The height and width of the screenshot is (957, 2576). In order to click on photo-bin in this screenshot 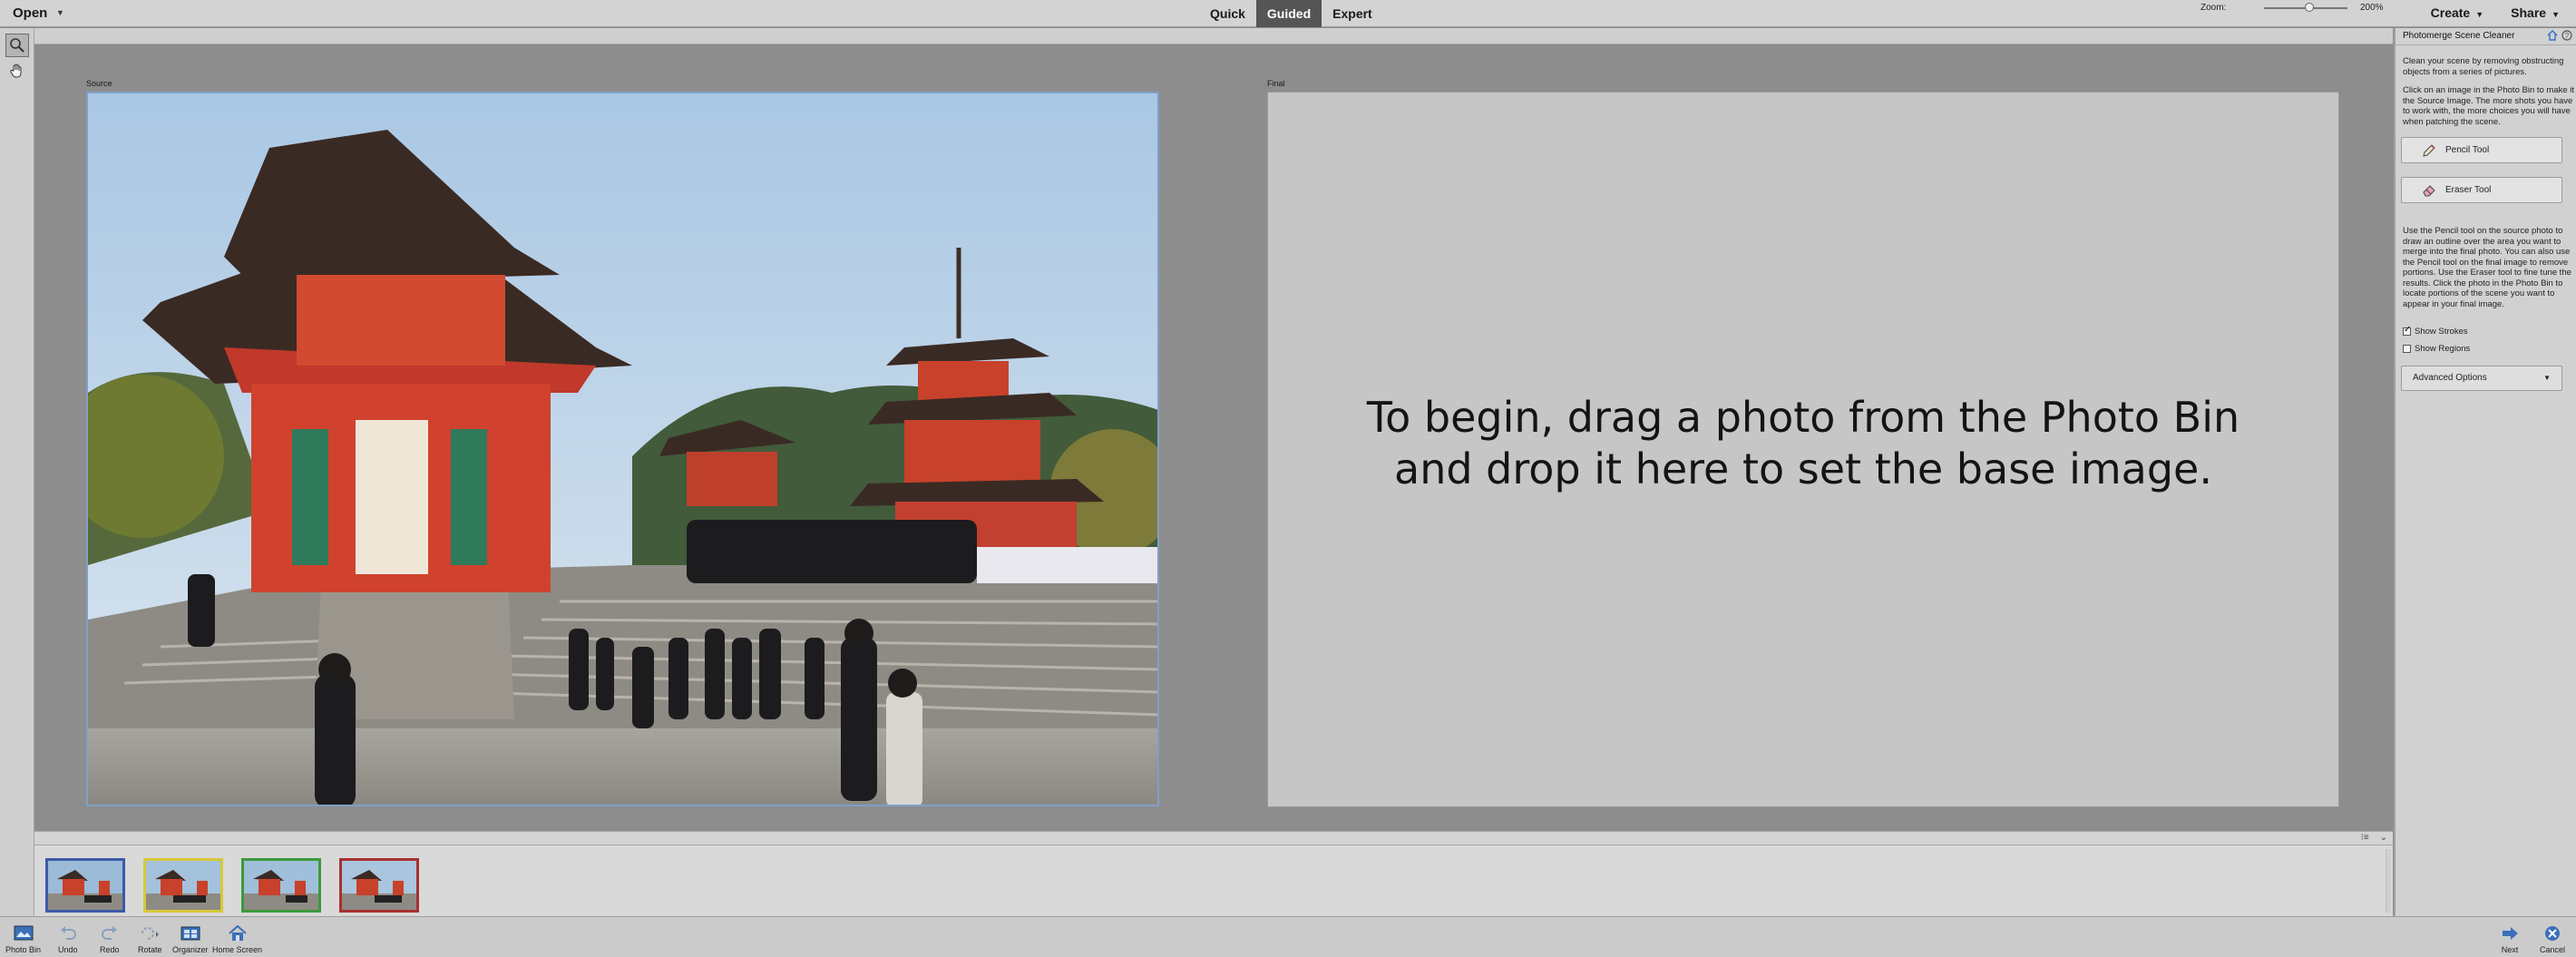, I will do `click(1213, 880)`.